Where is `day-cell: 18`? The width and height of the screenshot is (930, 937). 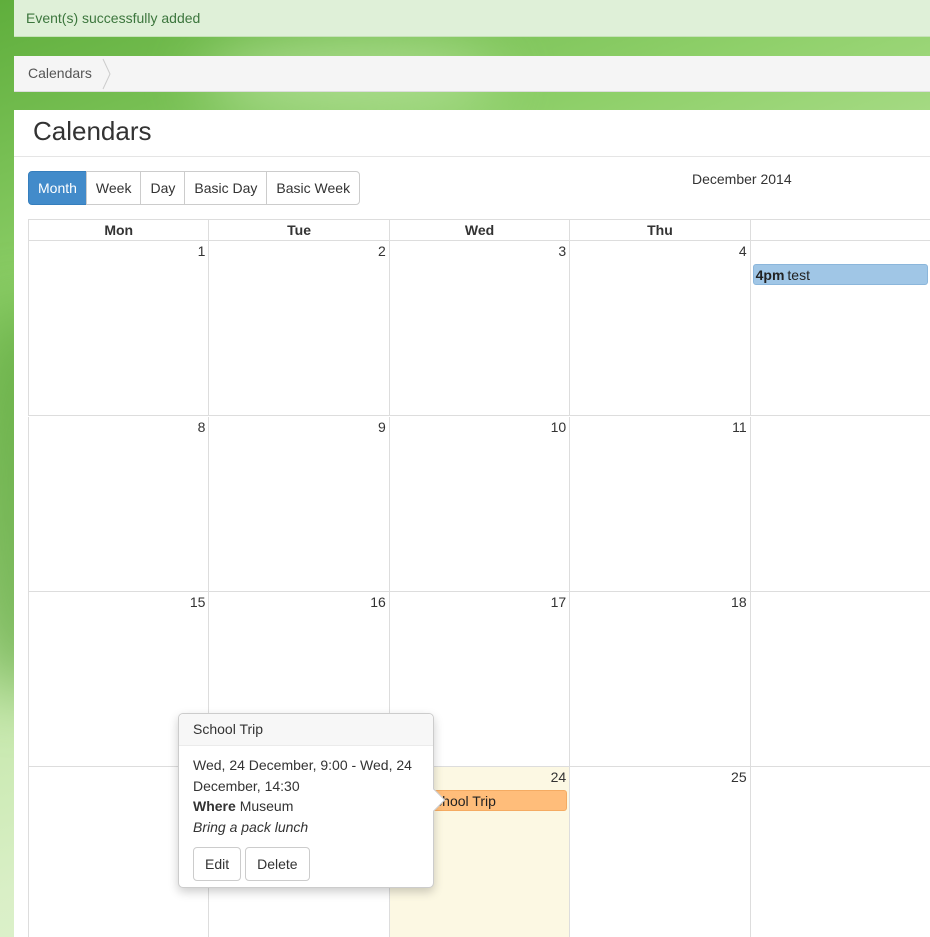
day-cell: 18 is located at coordinates (659, 679).